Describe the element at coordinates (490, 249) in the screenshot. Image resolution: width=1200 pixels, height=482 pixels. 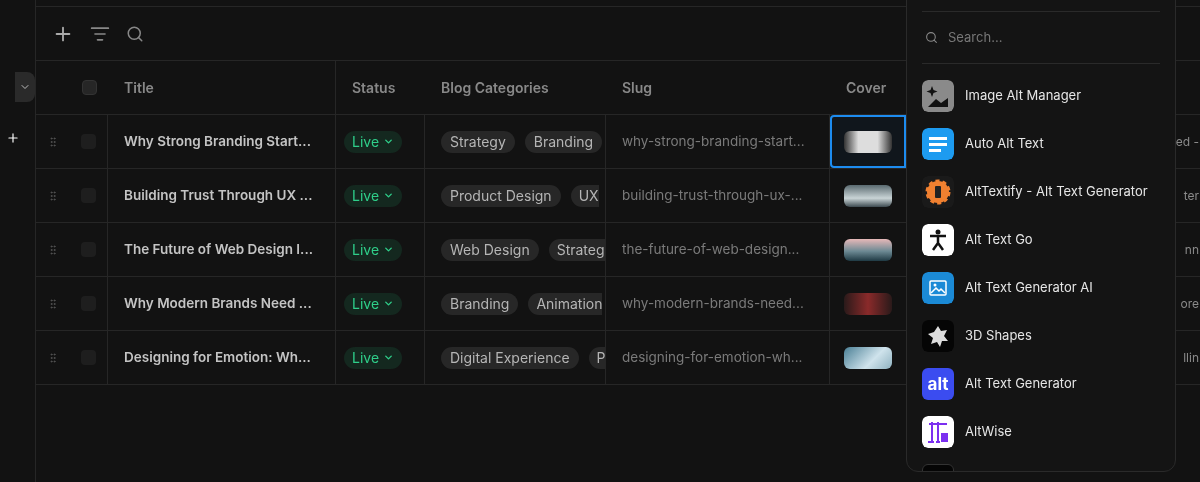
I see `category-tag: Web Design` at that location.